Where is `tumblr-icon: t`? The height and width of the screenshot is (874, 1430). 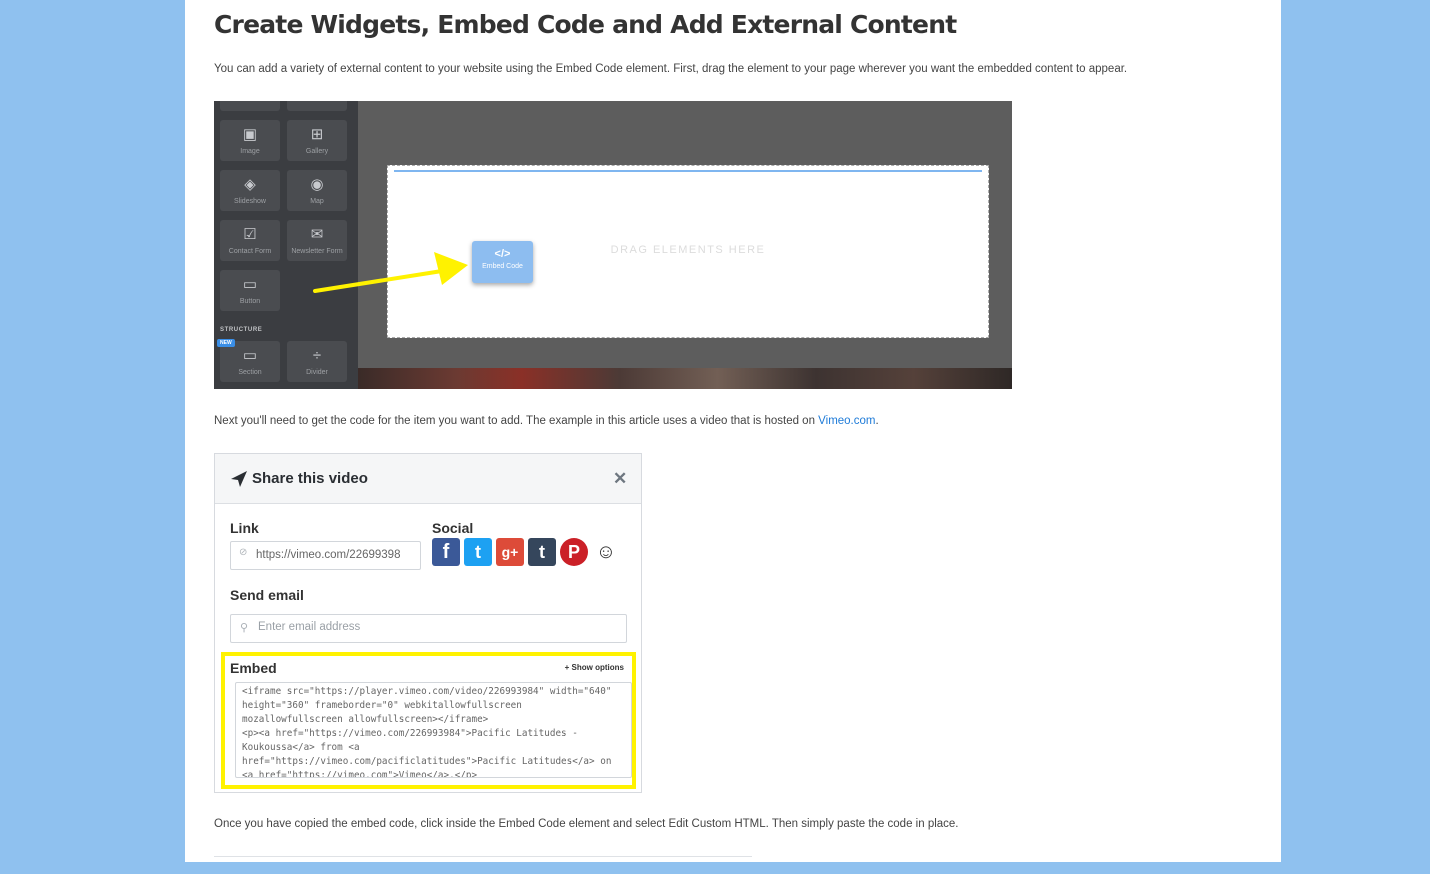 tumblr-icon: t is located at coordinates (542, 552).